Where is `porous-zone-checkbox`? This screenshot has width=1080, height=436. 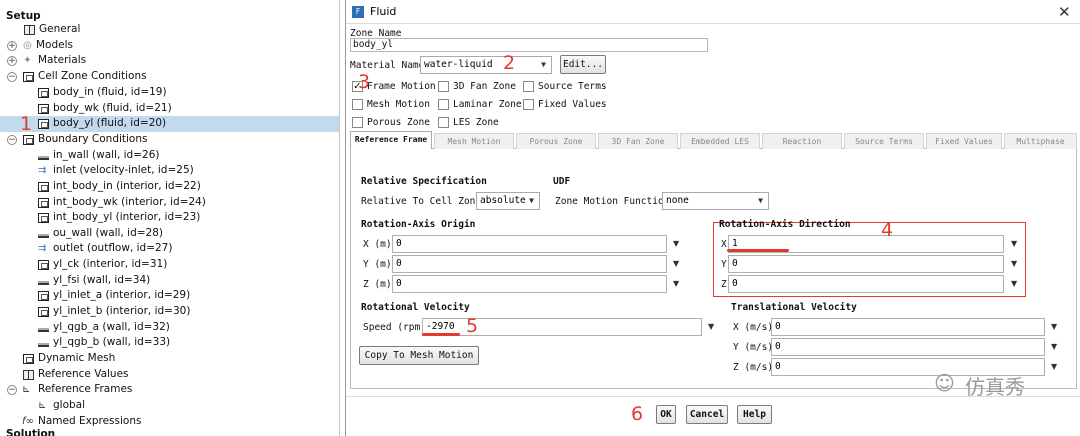
porous-zone-checkbox is located at coordinates (357, 122).